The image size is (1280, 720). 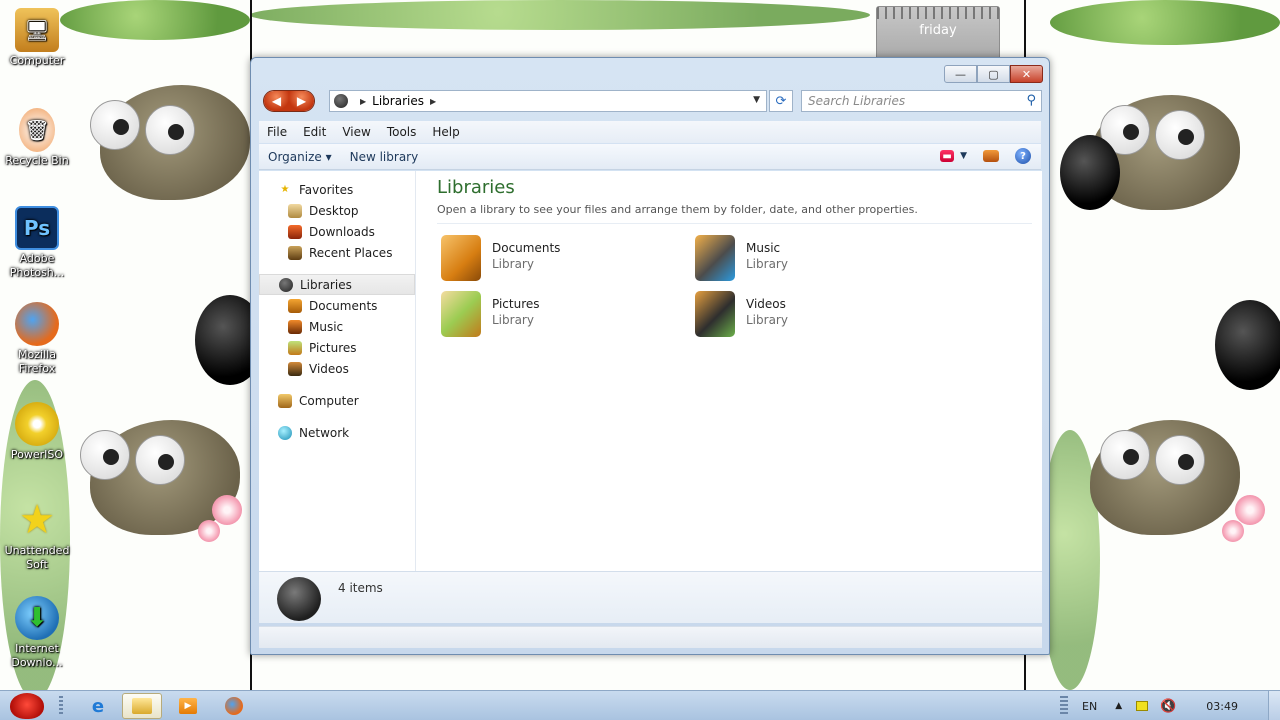 What do you see at coordinates (351, 252) in the screenshot?
I see `nav-label: Recent Places` at bounding box center [351, 252].